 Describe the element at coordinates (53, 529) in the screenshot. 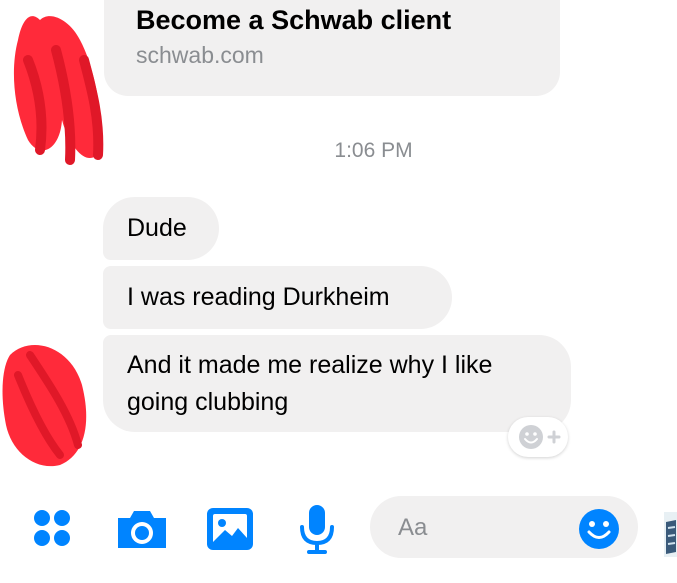

I see `apps-grid-icon` at that location.